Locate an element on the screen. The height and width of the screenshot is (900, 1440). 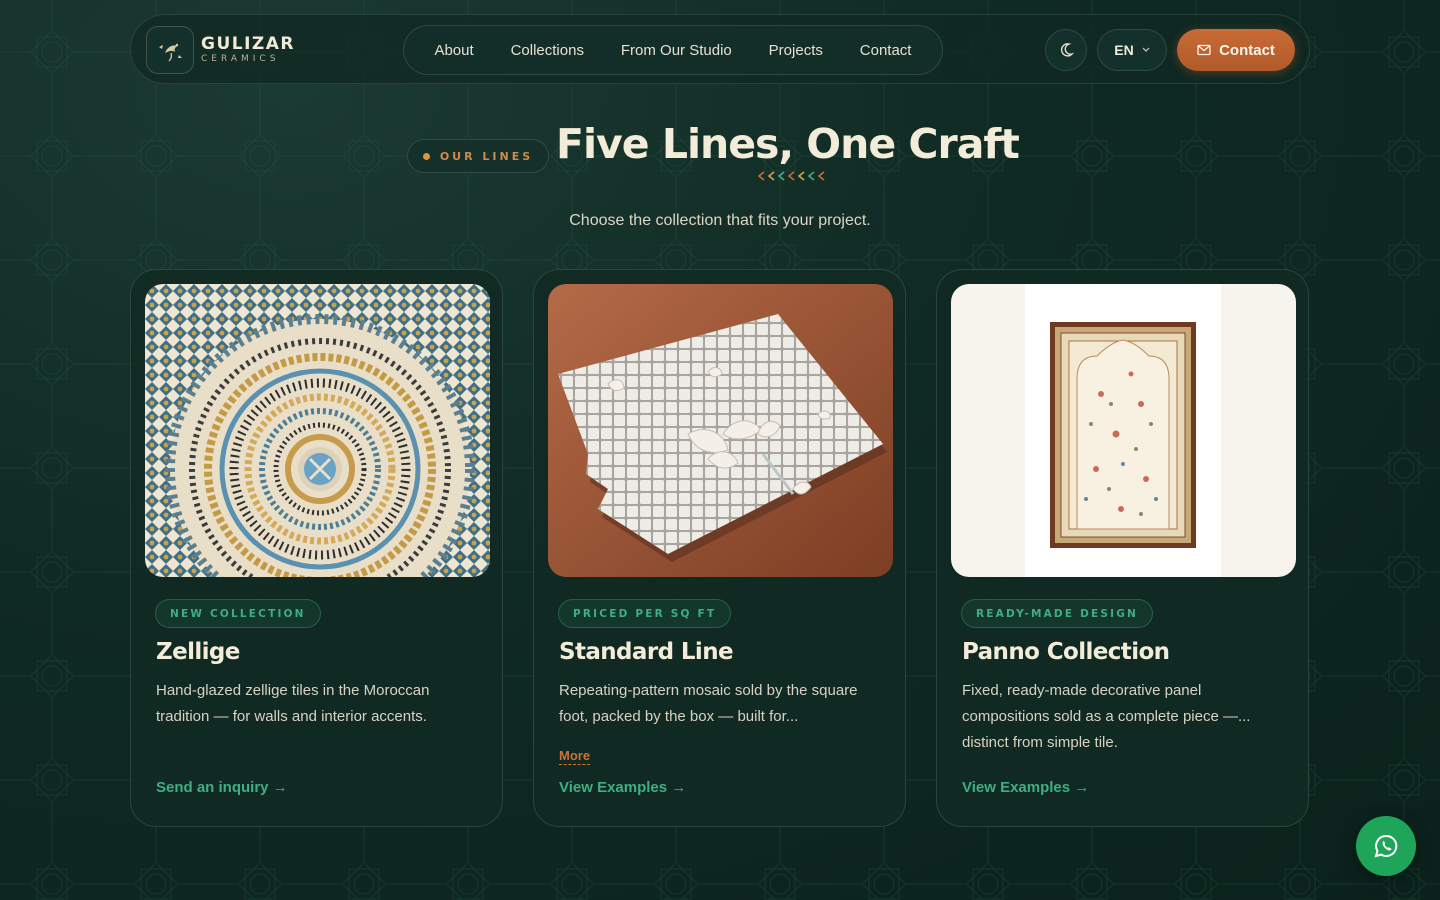
eyebrow-label: OUR LINES is located at coordinates (486, 156).